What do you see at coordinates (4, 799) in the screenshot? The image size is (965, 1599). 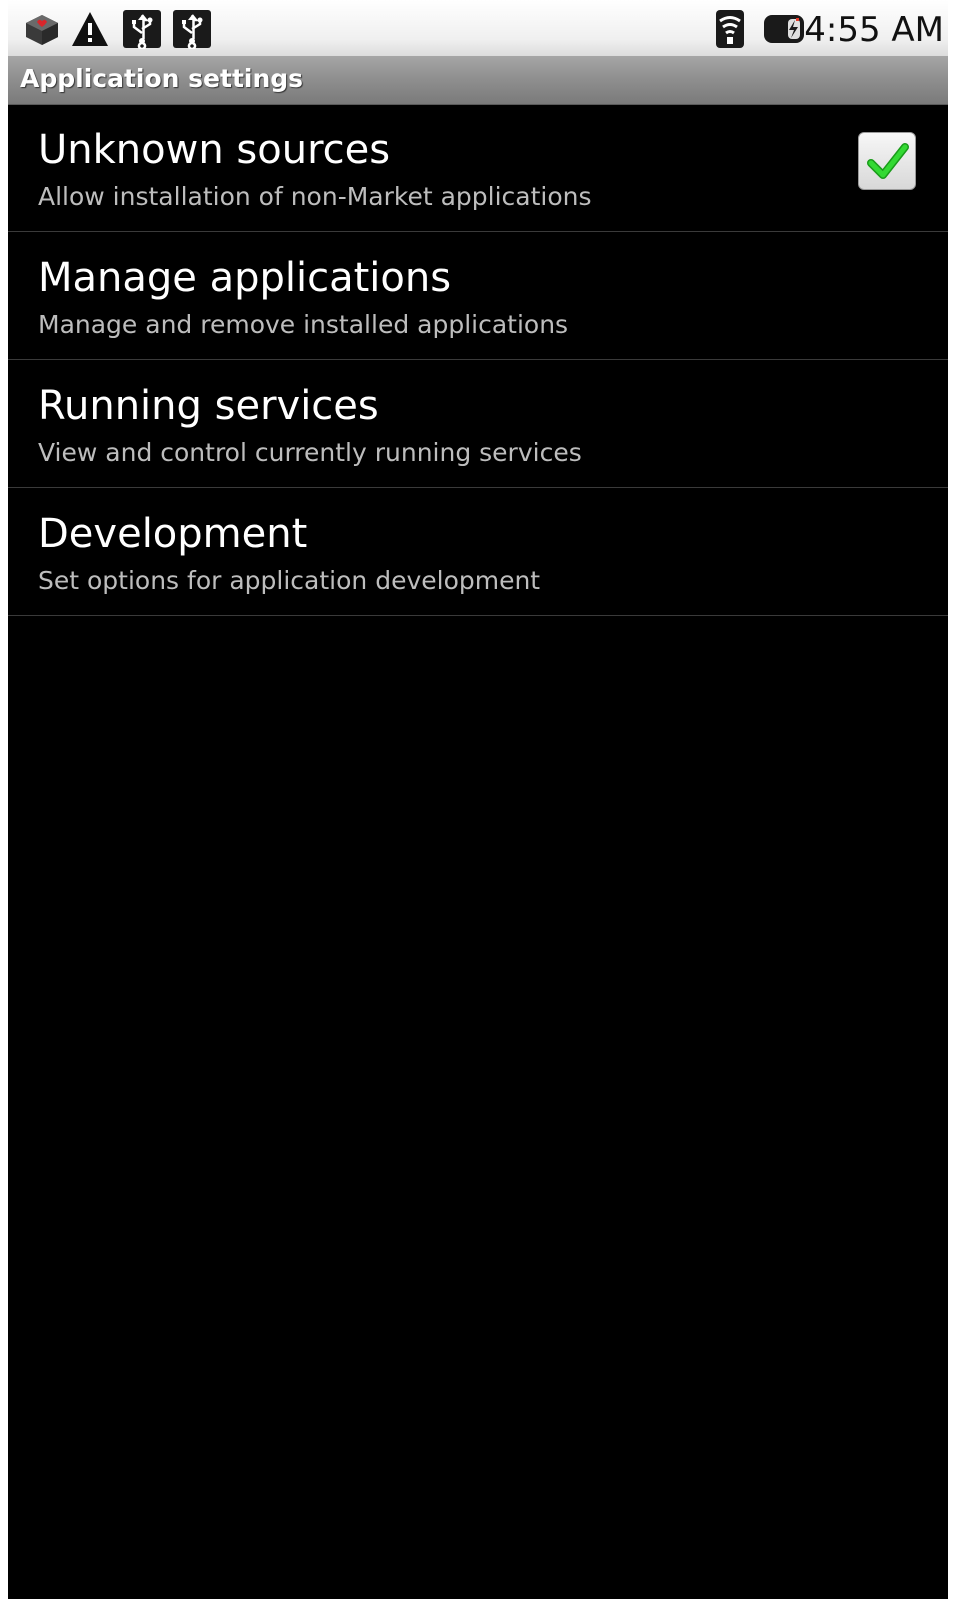 I see `screen-left-border` at bounding box center [4, 799].